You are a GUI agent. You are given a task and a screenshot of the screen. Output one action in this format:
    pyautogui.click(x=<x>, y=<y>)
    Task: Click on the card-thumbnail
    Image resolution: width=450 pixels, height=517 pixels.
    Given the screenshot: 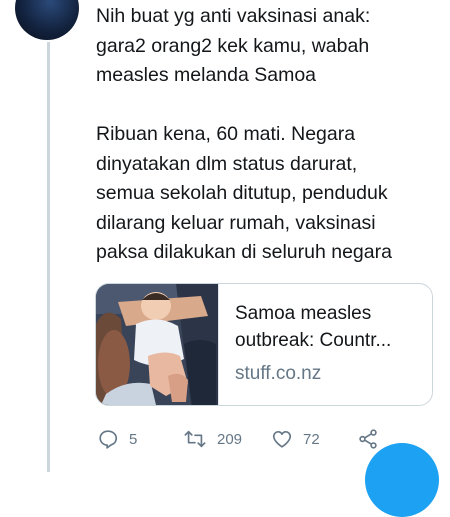 What is the action you would take?
    pyautogui.click(x=157, y=344)
    